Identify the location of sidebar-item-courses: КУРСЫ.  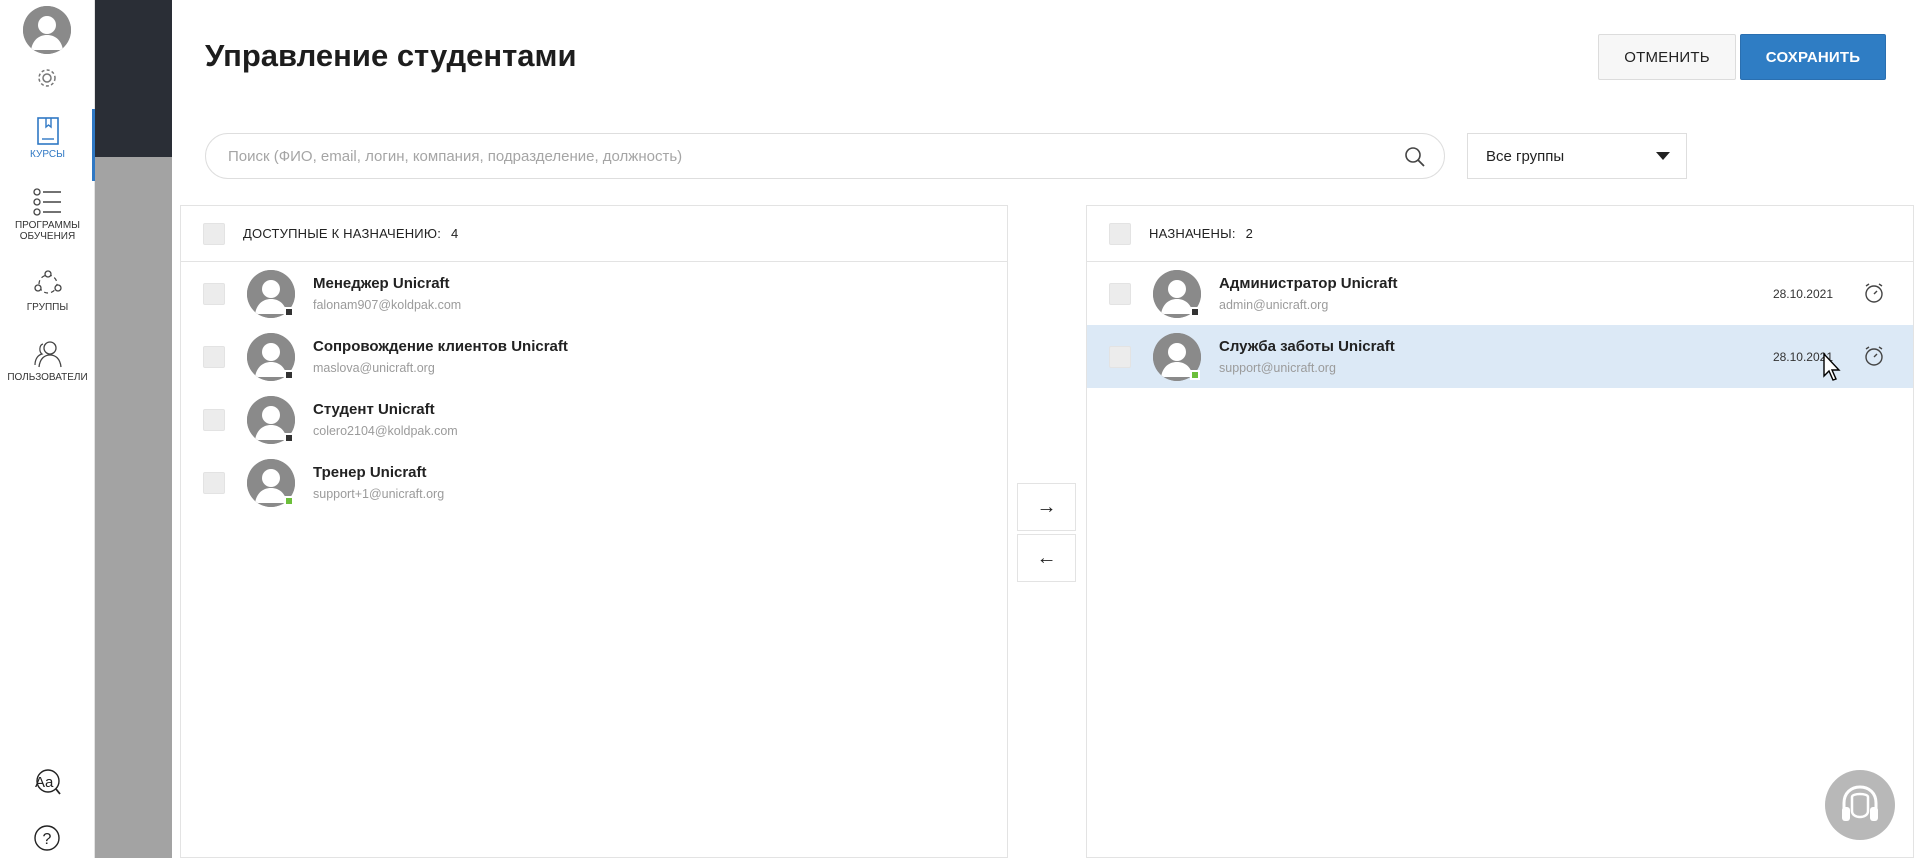
(47, 145).